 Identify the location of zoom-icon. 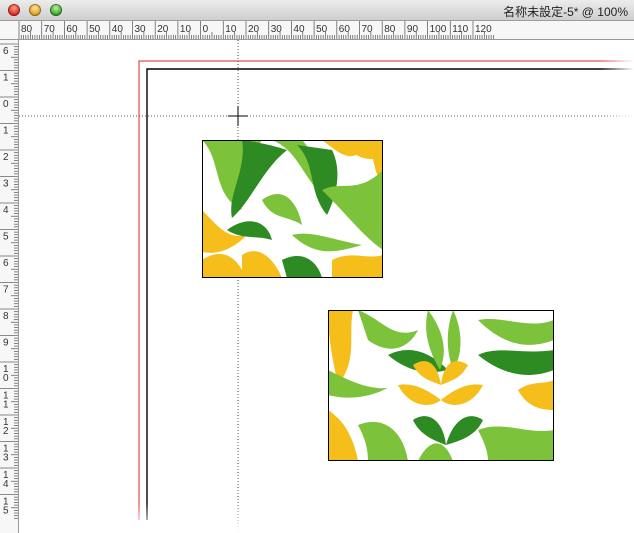
(56, 10).